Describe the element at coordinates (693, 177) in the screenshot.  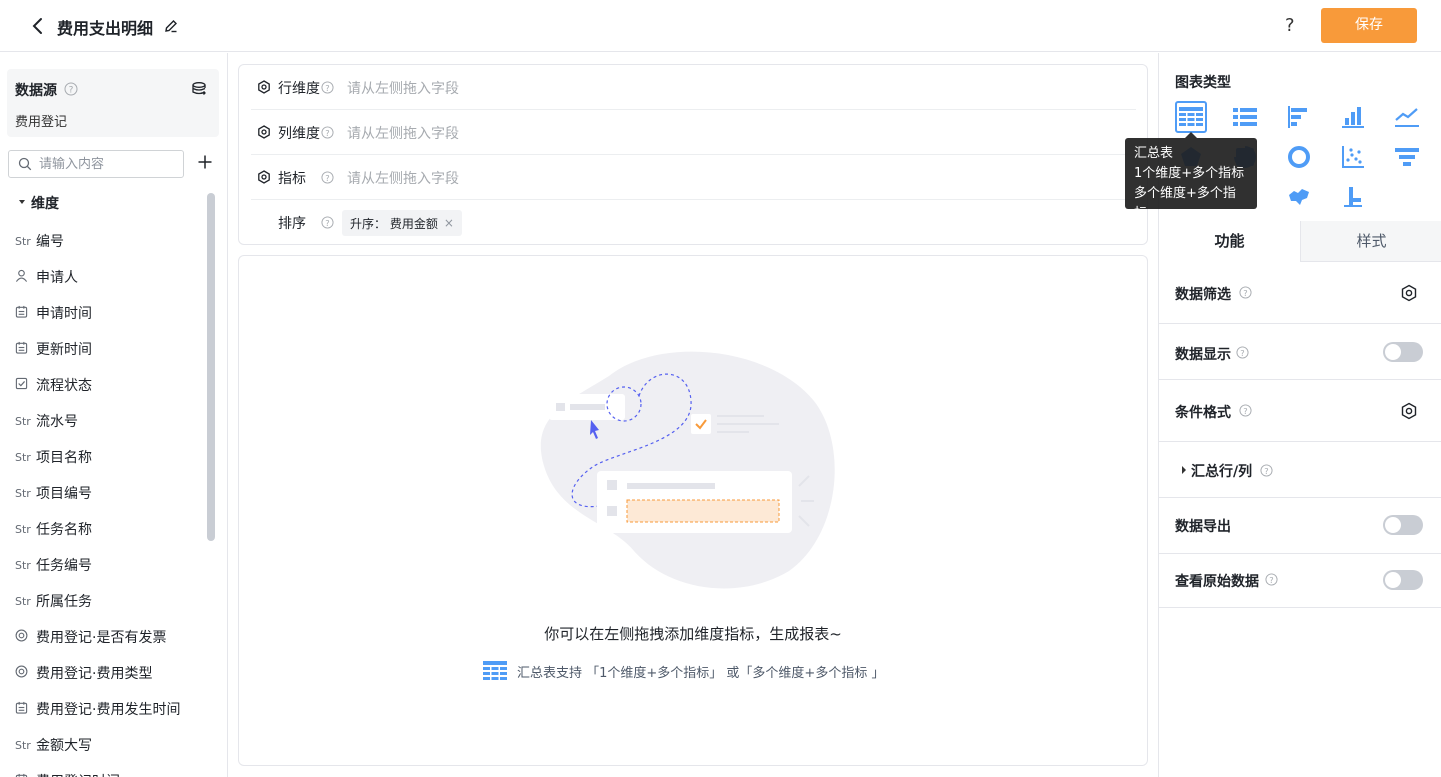
I see `metric-drop: 指标 ? 请从左侧拖入字段` at that location.